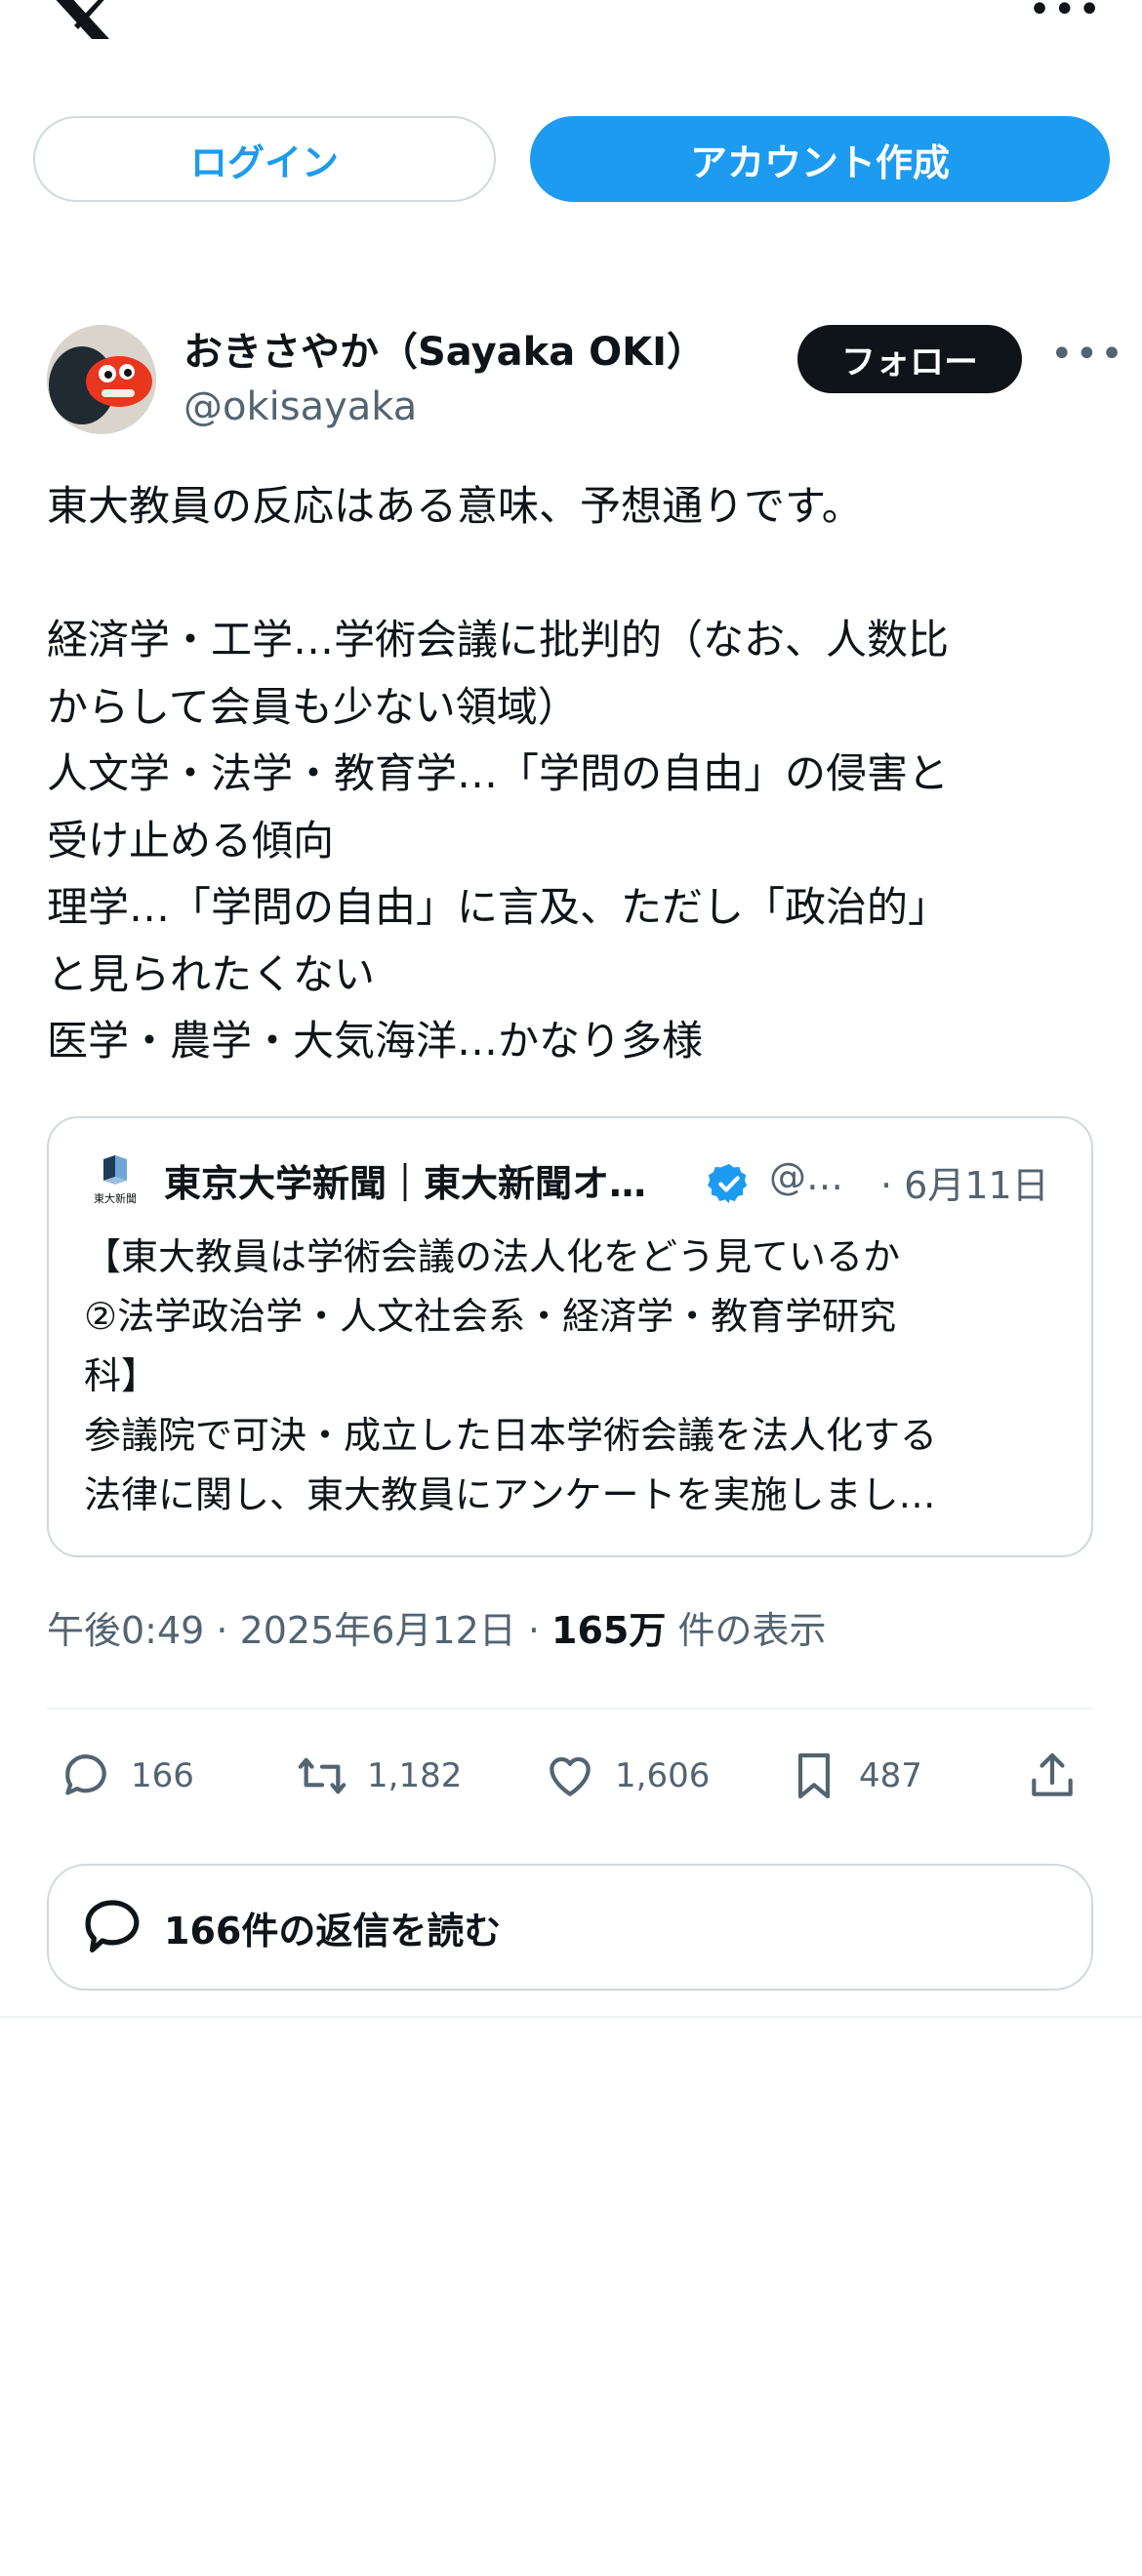 The image size is (1142, 2576). What do you see at coordinates (264, 159) in the screenshot?
I see `login-button: ログイン` at bounding box center [264, 159].